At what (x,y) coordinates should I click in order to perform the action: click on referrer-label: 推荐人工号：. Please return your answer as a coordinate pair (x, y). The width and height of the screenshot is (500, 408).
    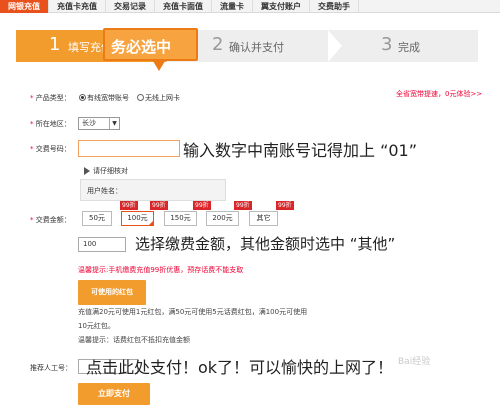
    Looking at the image, I should click on (51, 368).